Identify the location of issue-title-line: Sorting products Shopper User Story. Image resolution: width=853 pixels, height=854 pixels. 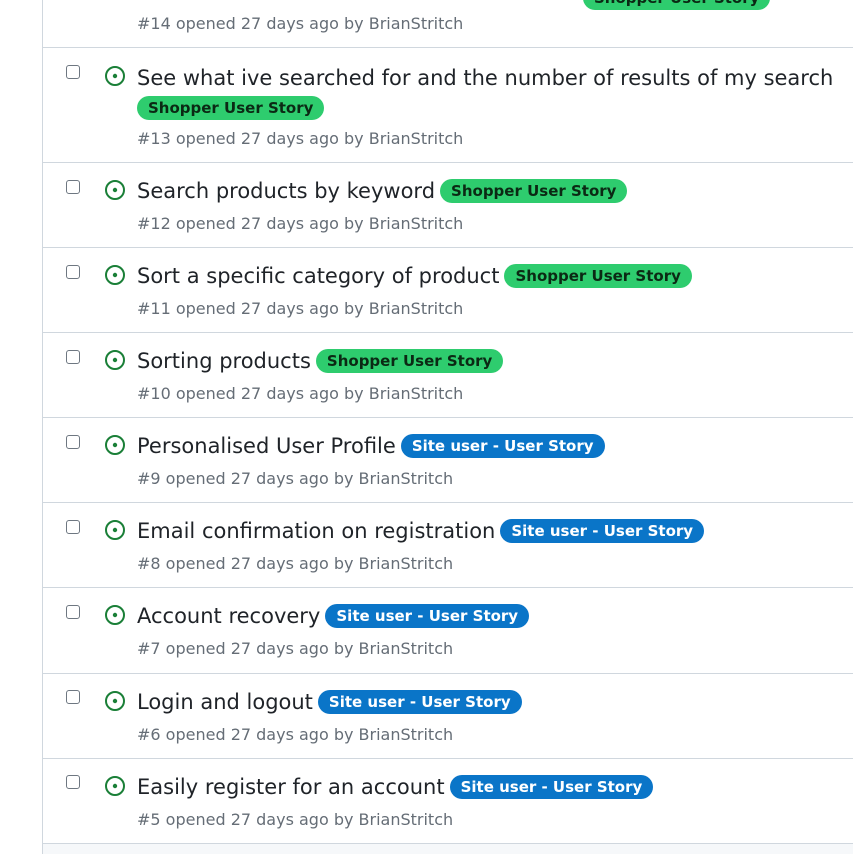
(320, 361).